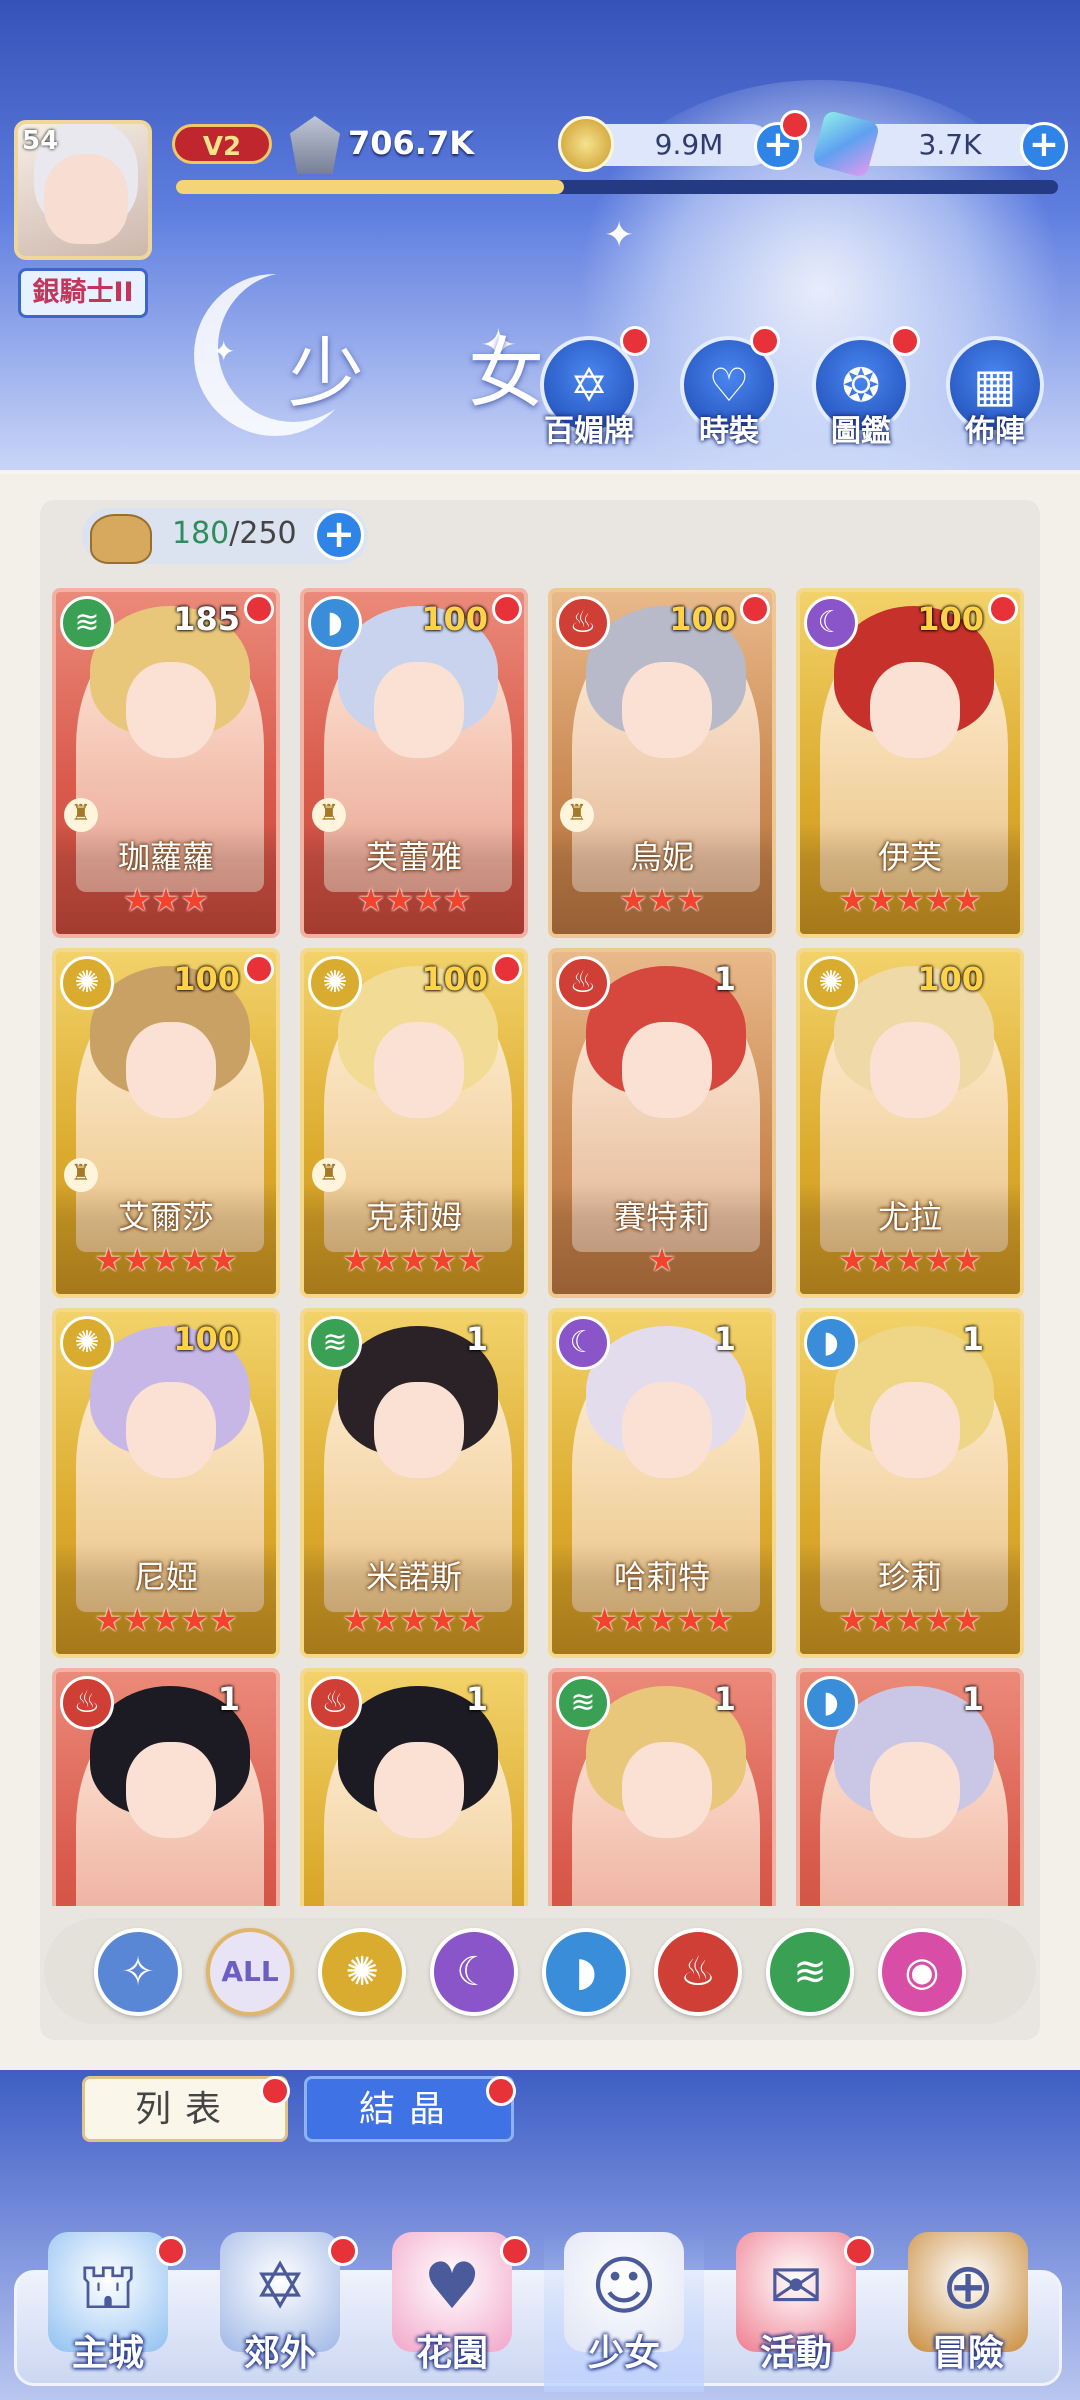 Image resolution: width=1080 pixels, height=2400 pixels. I want to click on character-card: ☾ 100 伊芙 ★★★★★, so click(910, 763).